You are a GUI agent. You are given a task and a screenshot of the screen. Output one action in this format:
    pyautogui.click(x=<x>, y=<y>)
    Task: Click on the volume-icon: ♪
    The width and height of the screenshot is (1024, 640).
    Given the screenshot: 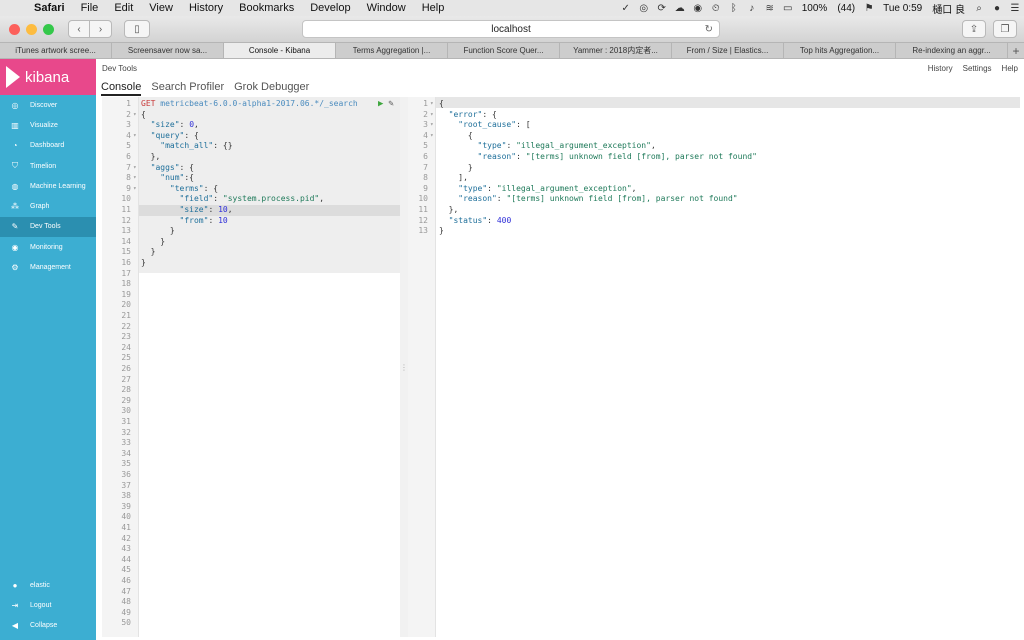 What is the action you would take?
    pyautogui.click(x=752, y=8)
    